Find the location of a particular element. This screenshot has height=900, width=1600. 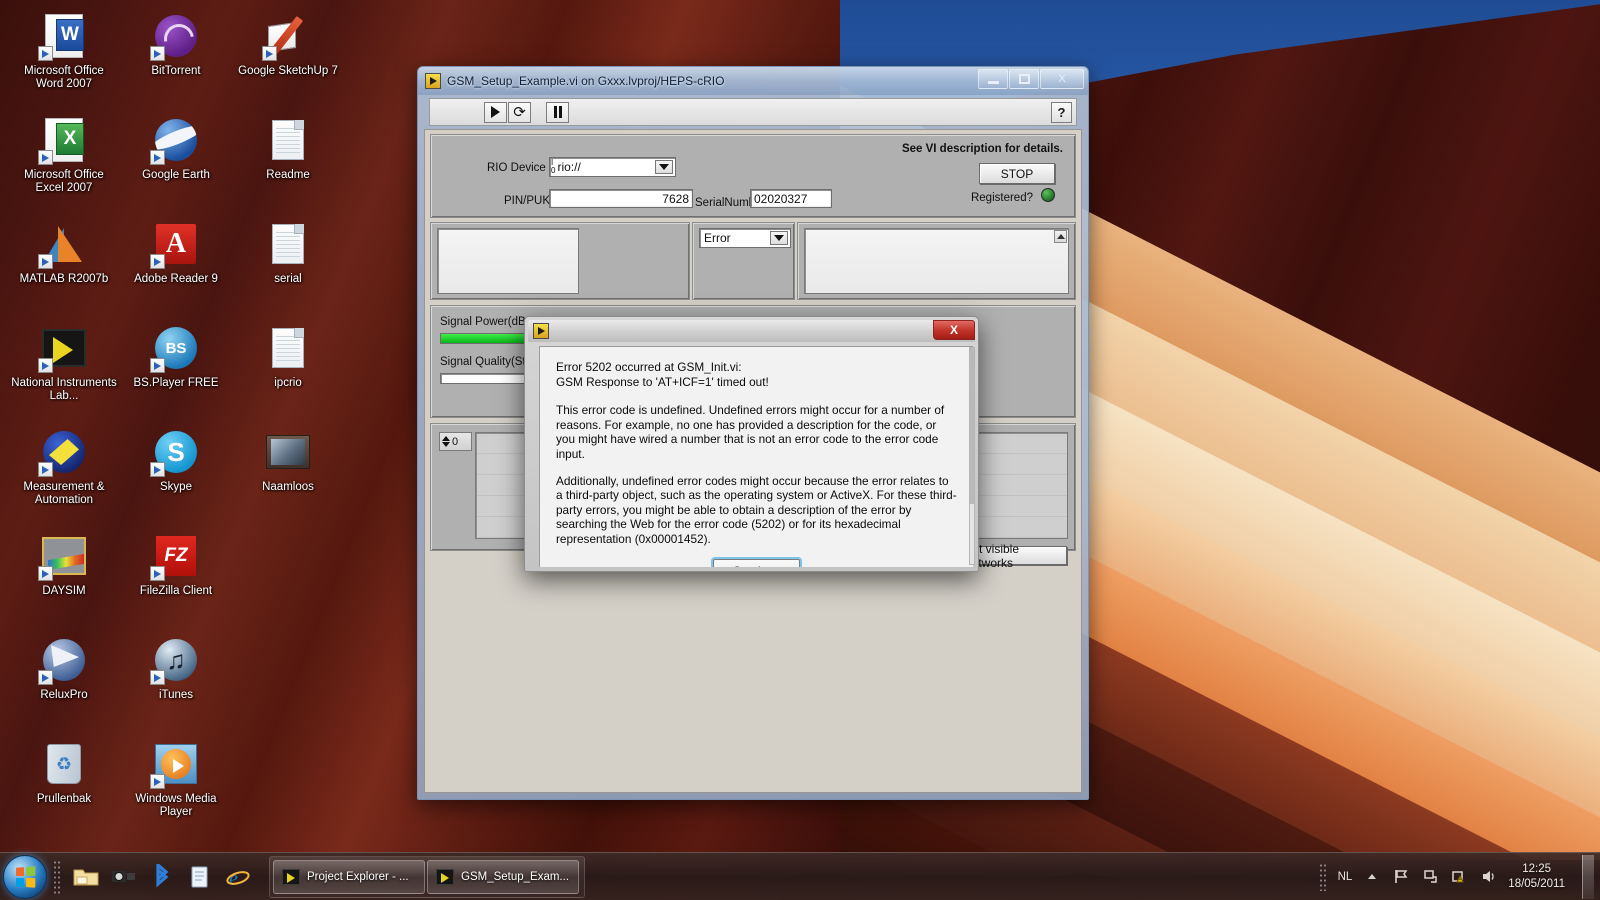

show-hidden-icons-icon is located at coordinates (1372, 877).